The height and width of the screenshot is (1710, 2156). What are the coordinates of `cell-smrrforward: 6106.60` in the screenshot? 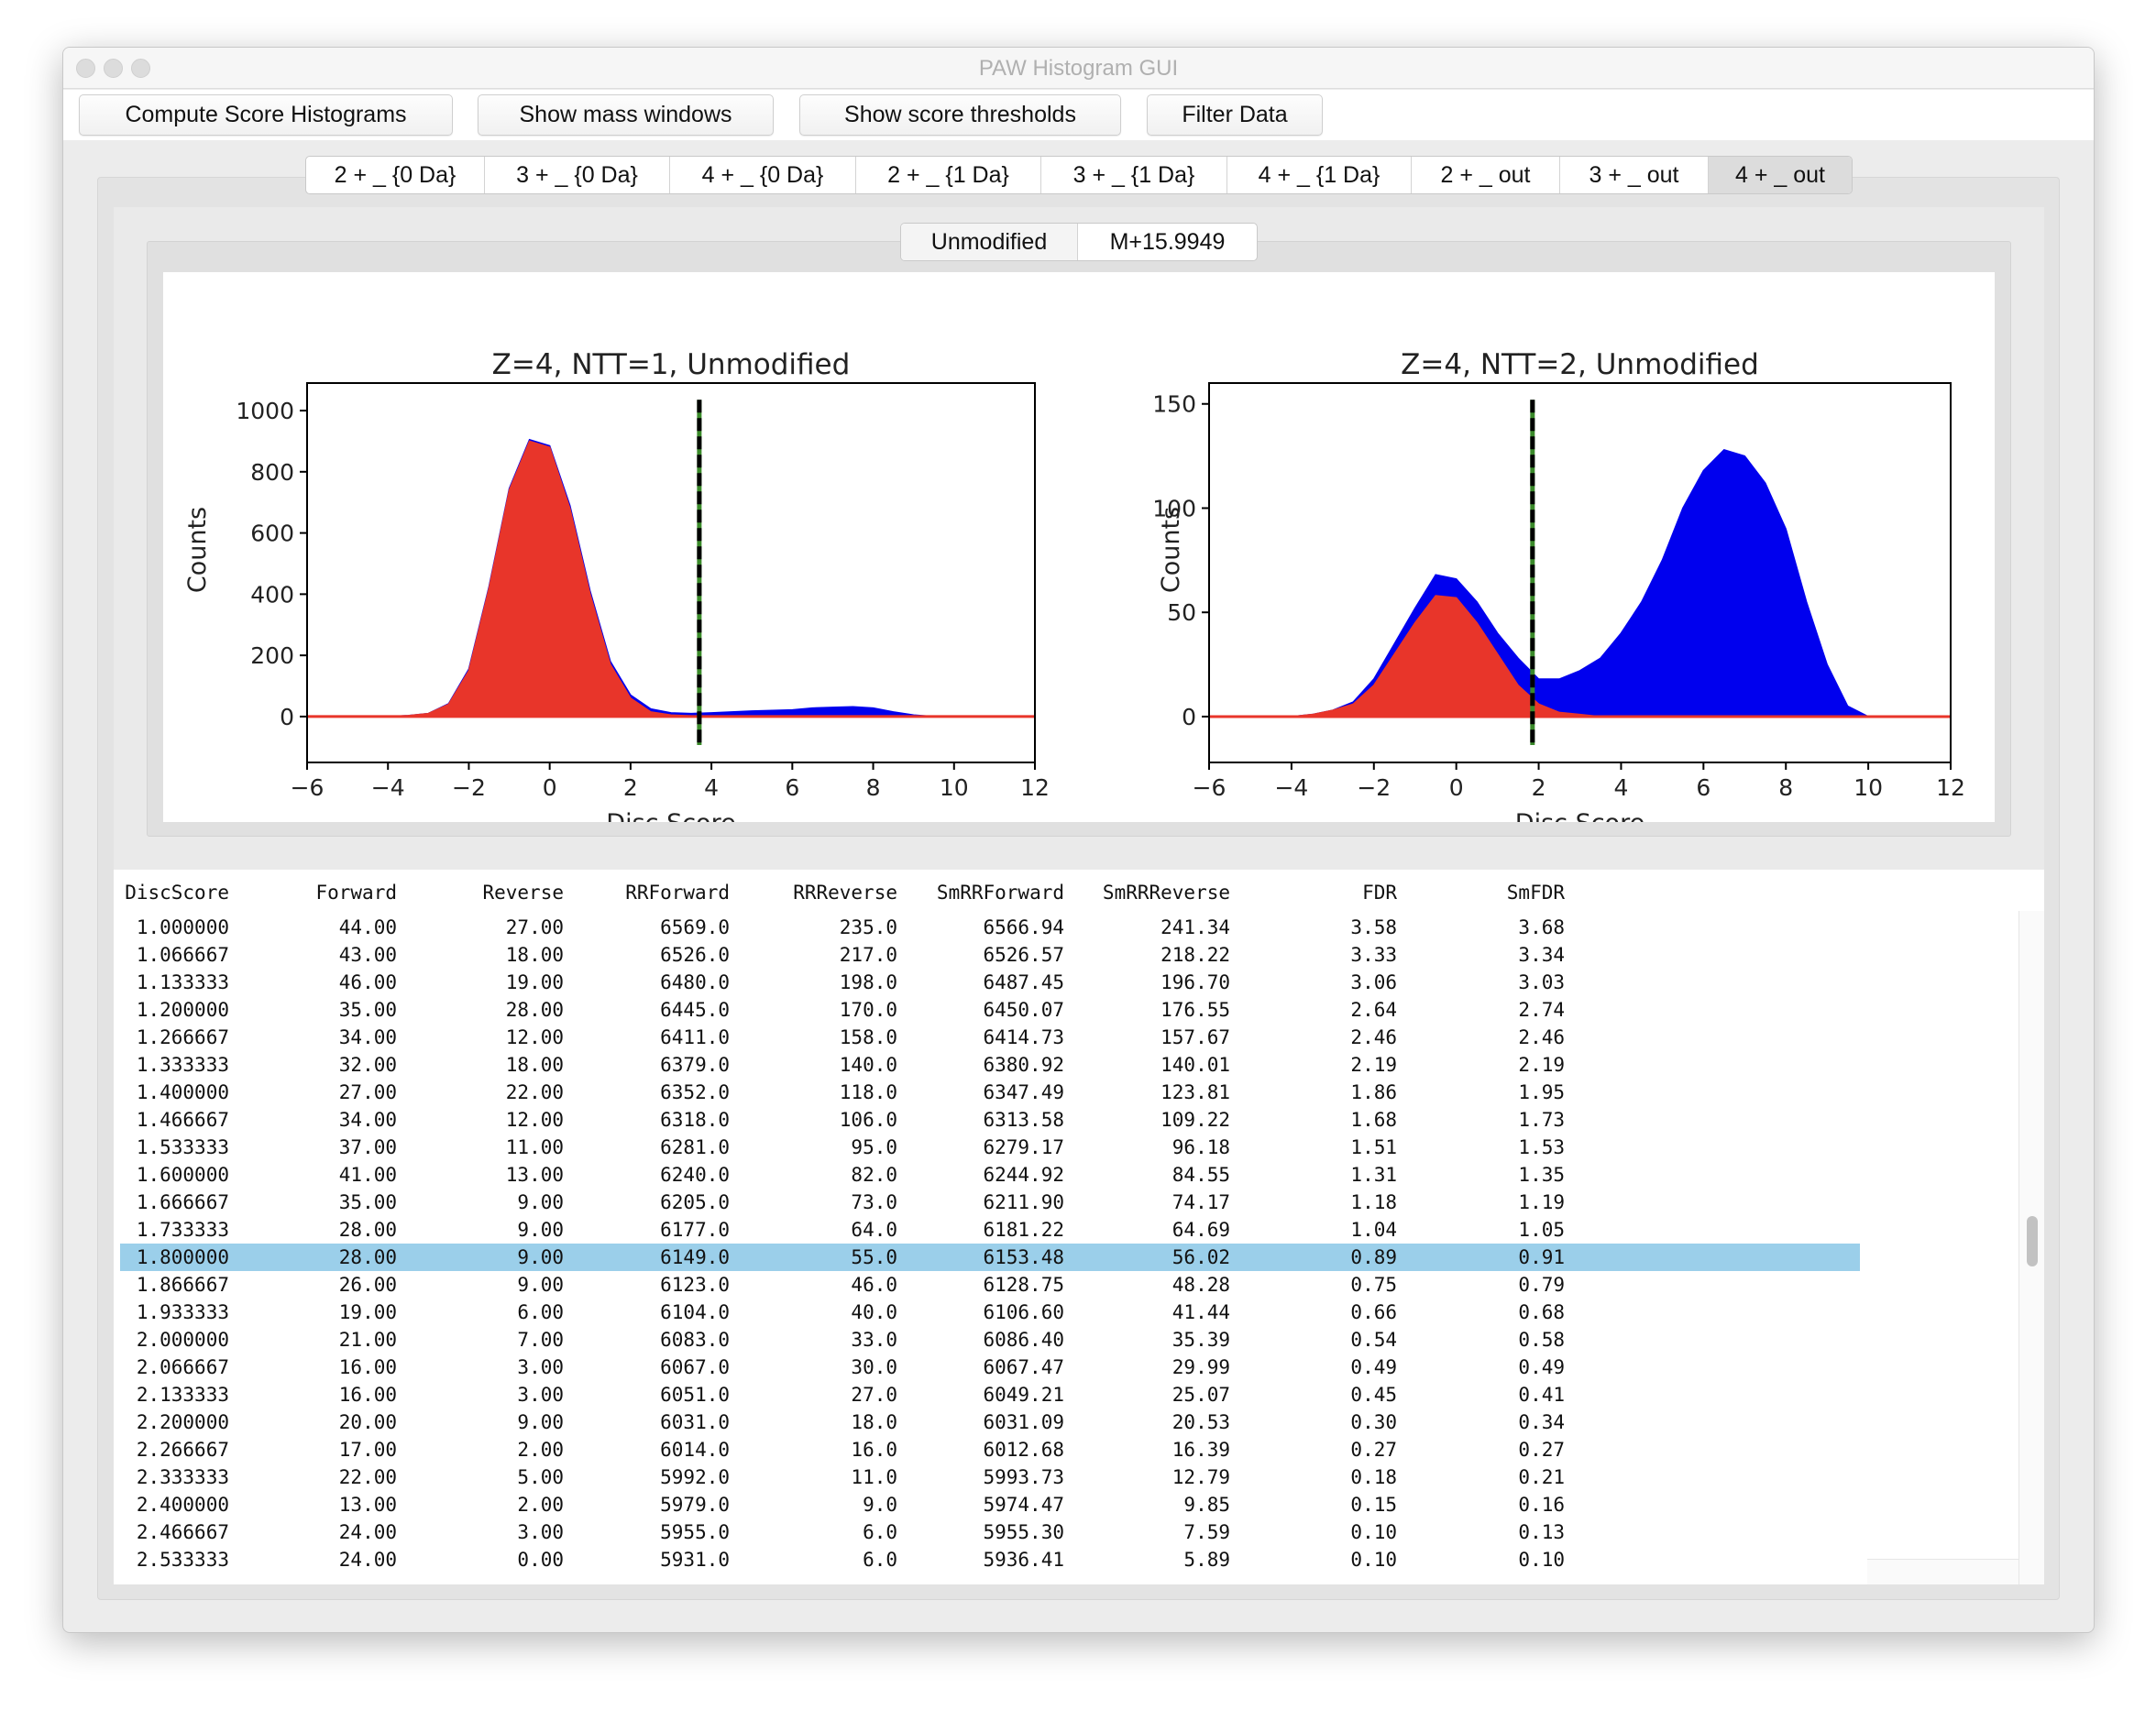 It's located at (1023, 1312).